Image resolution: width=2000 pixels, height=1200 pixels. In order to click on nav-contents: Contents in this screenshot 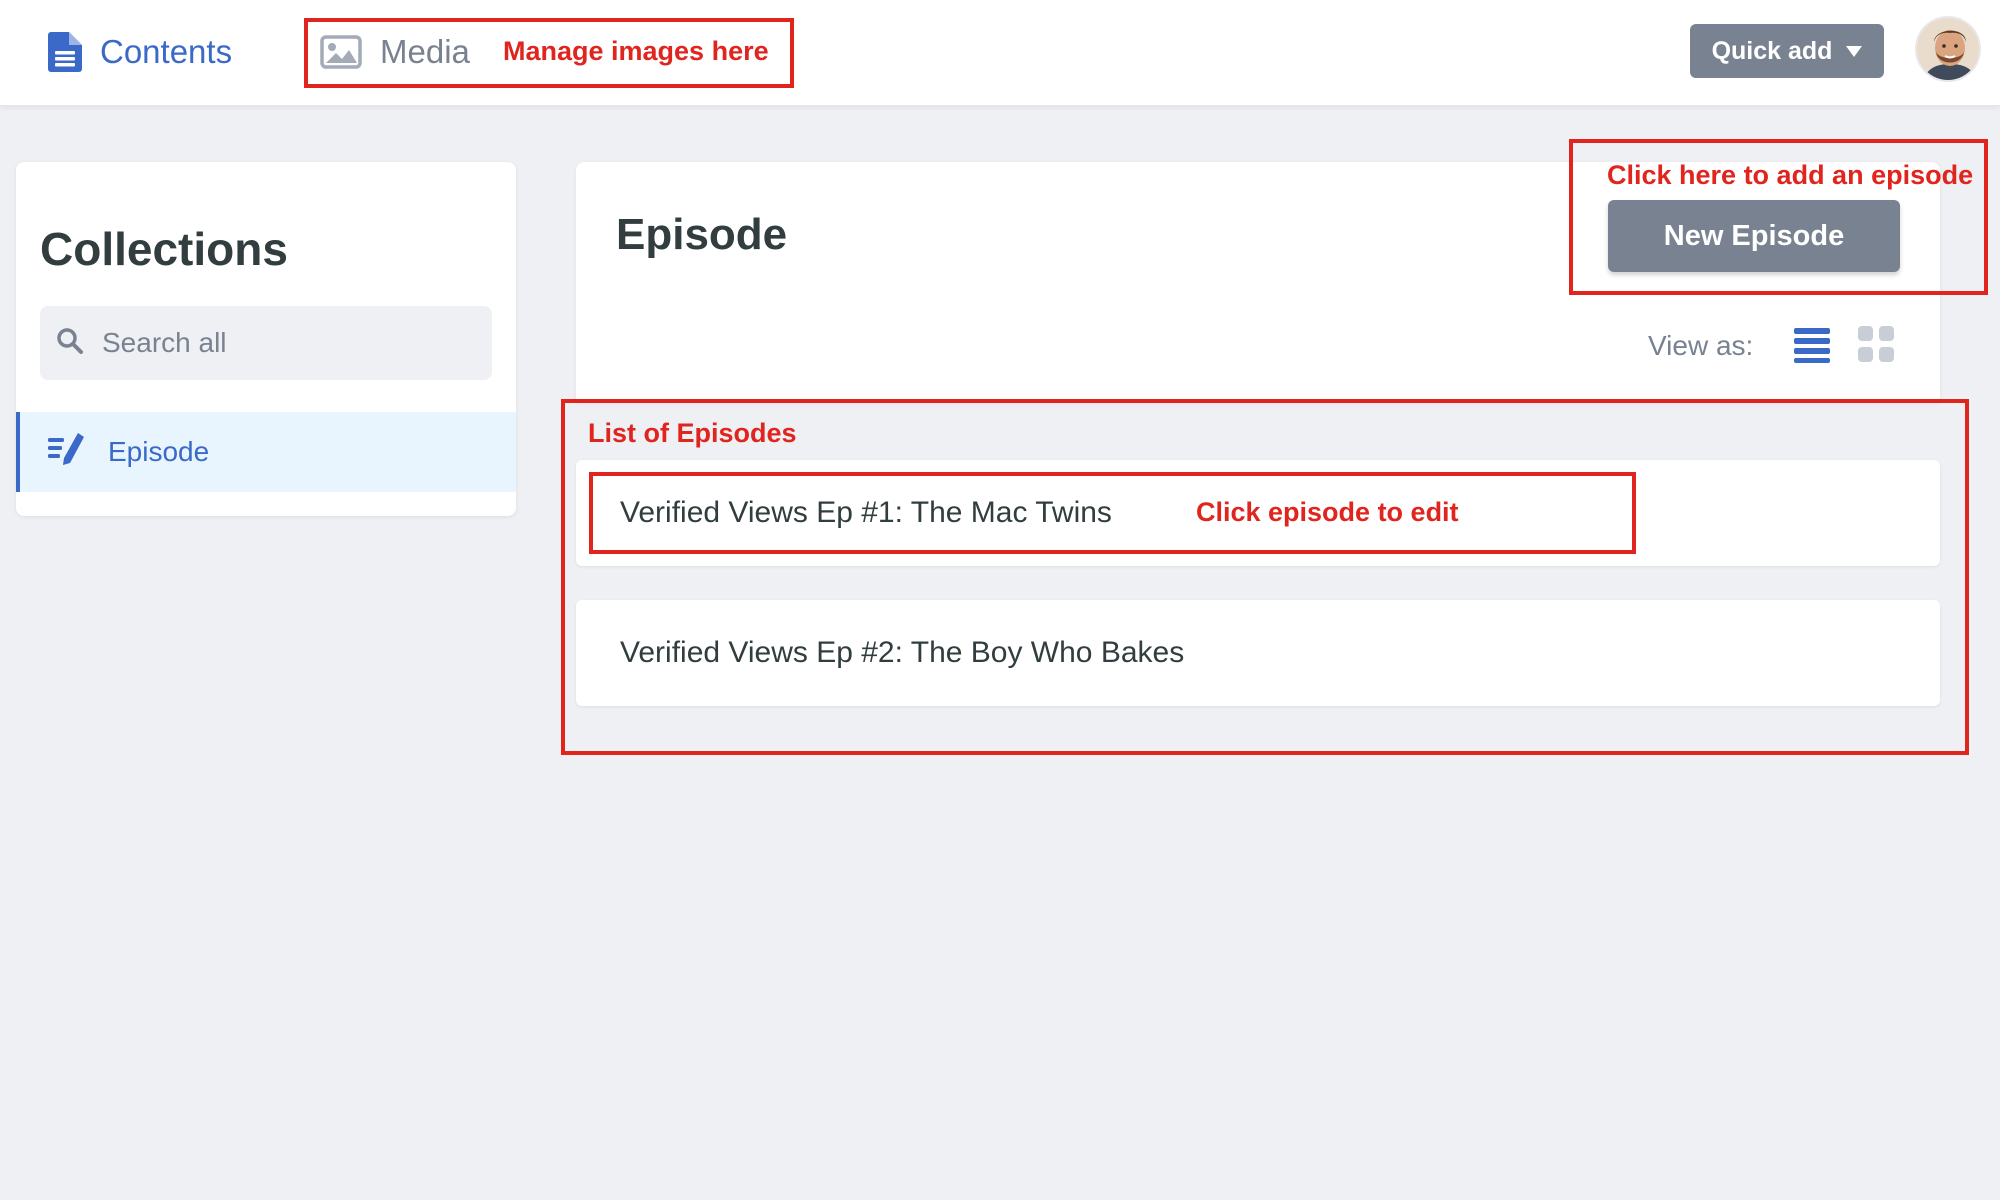, I will do `click(140, 52)`.